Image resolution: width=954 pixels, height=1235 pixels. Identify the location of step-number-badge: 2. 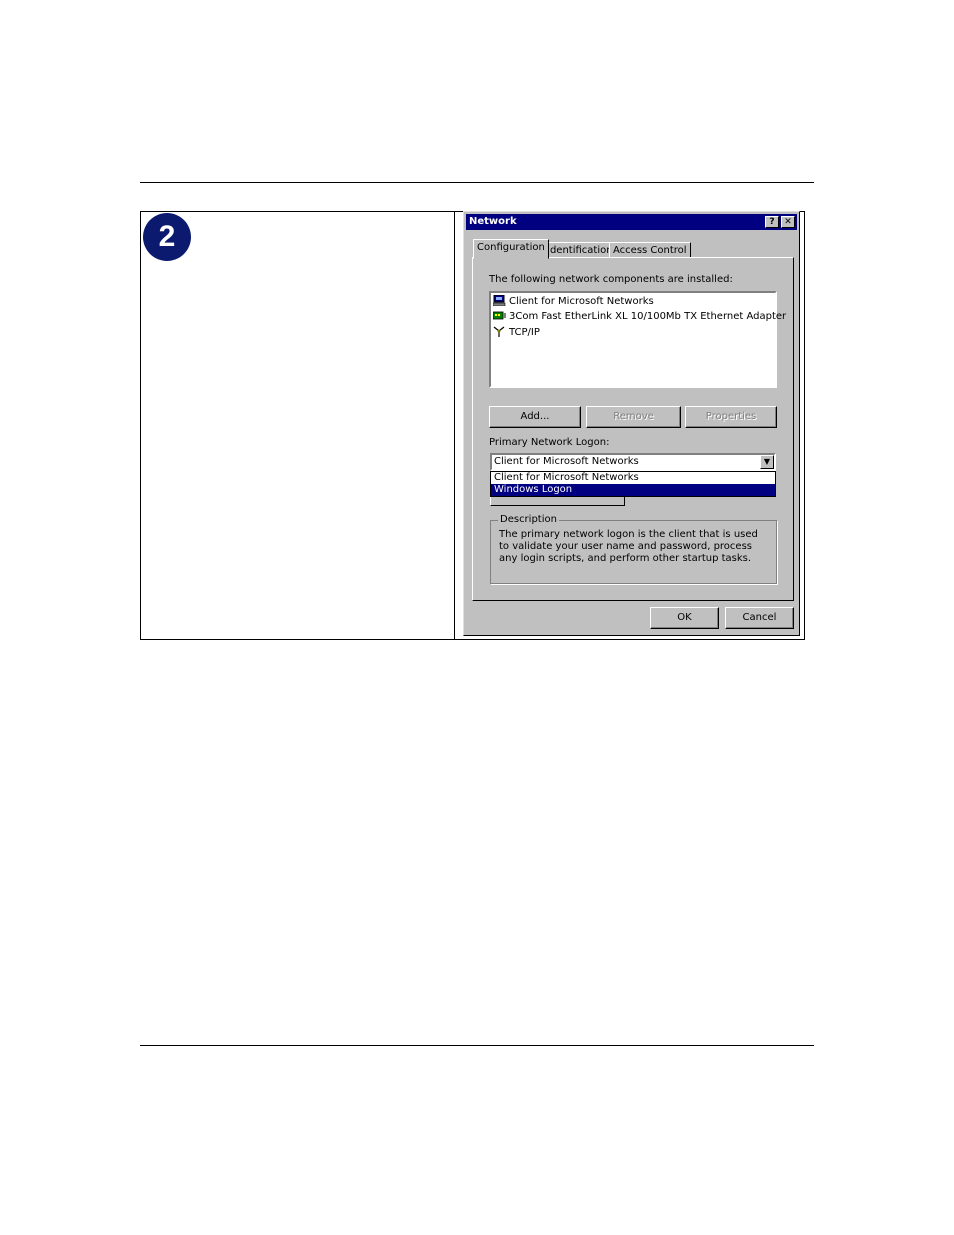
(167, 237).